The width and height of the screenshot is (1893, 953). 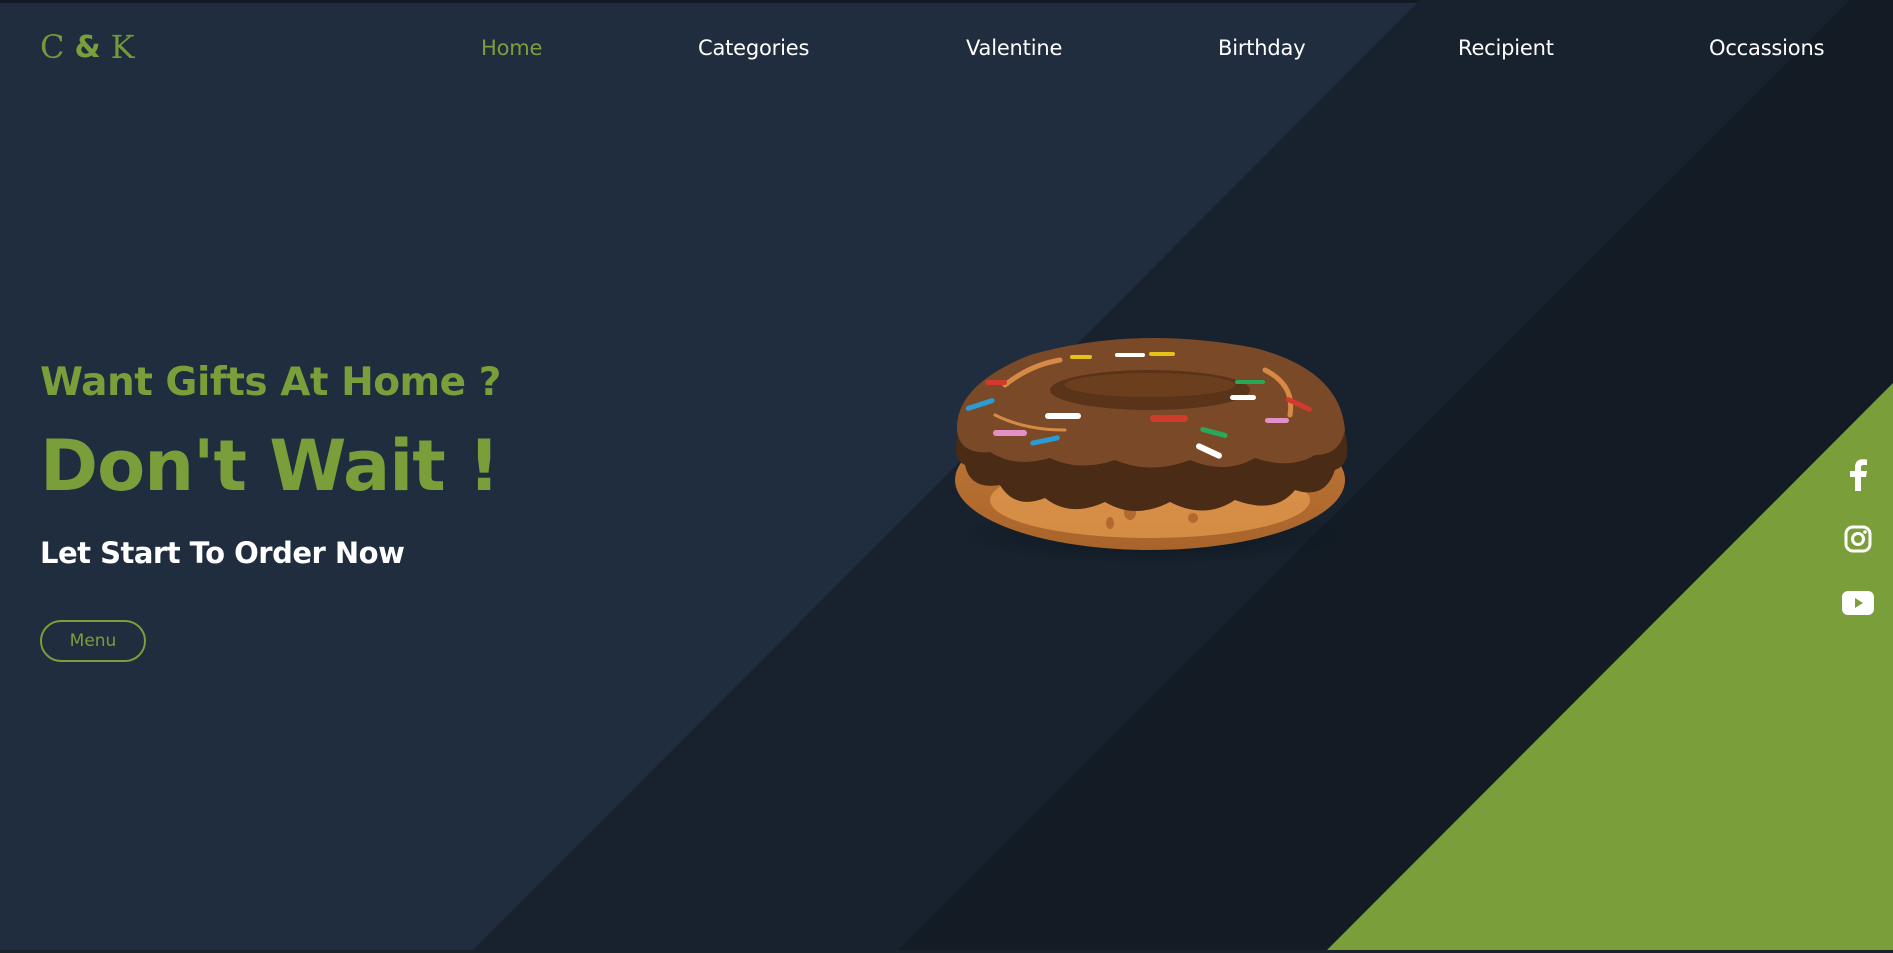 I want to click on youtube-icon, so click(x=1858, y=603).